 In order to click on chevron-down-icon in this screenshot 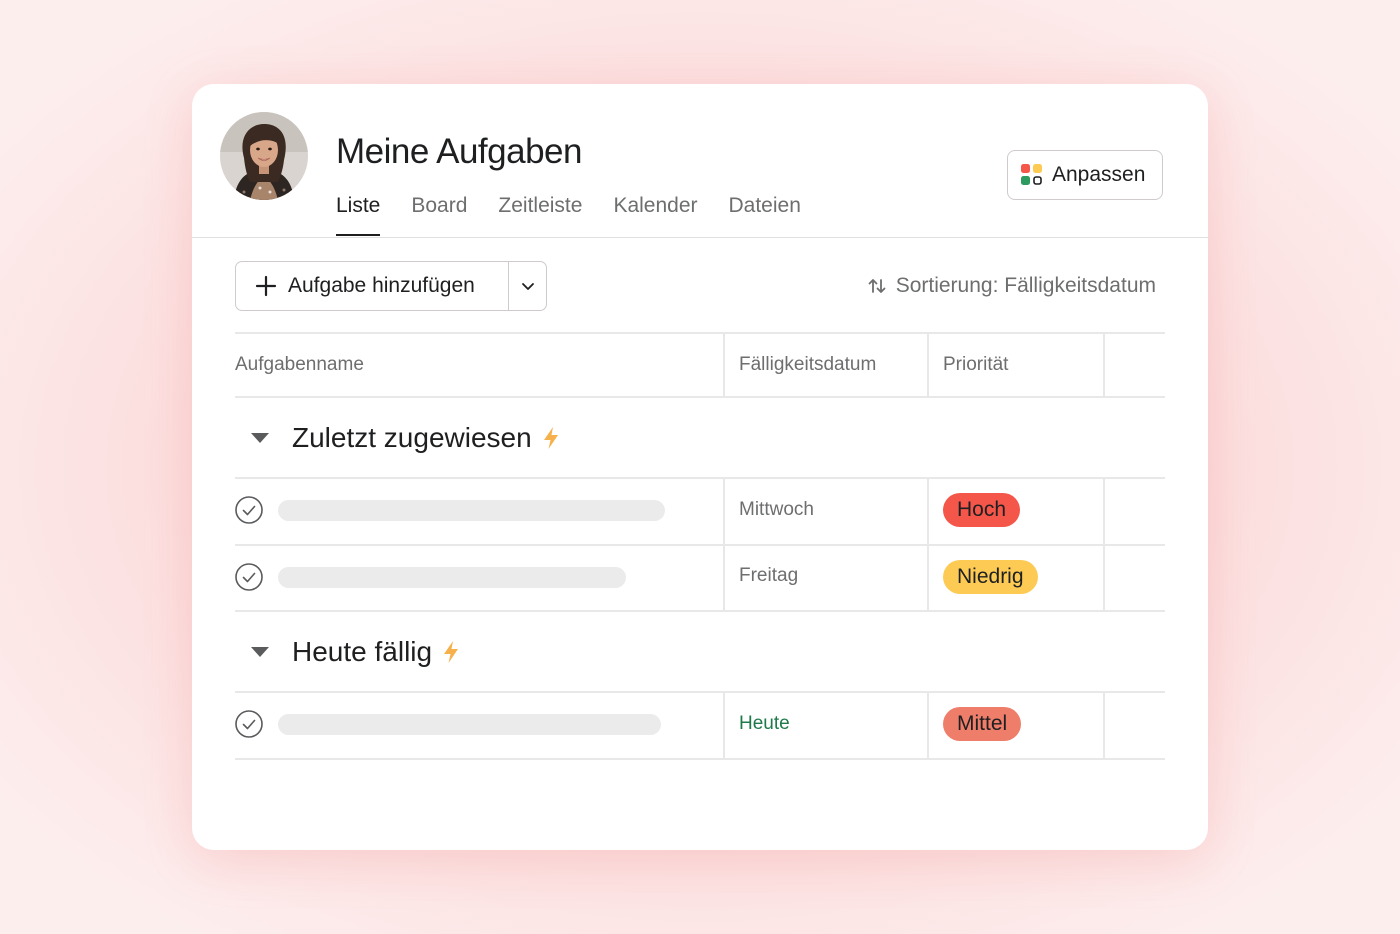, I will do `click(527, 286)`.